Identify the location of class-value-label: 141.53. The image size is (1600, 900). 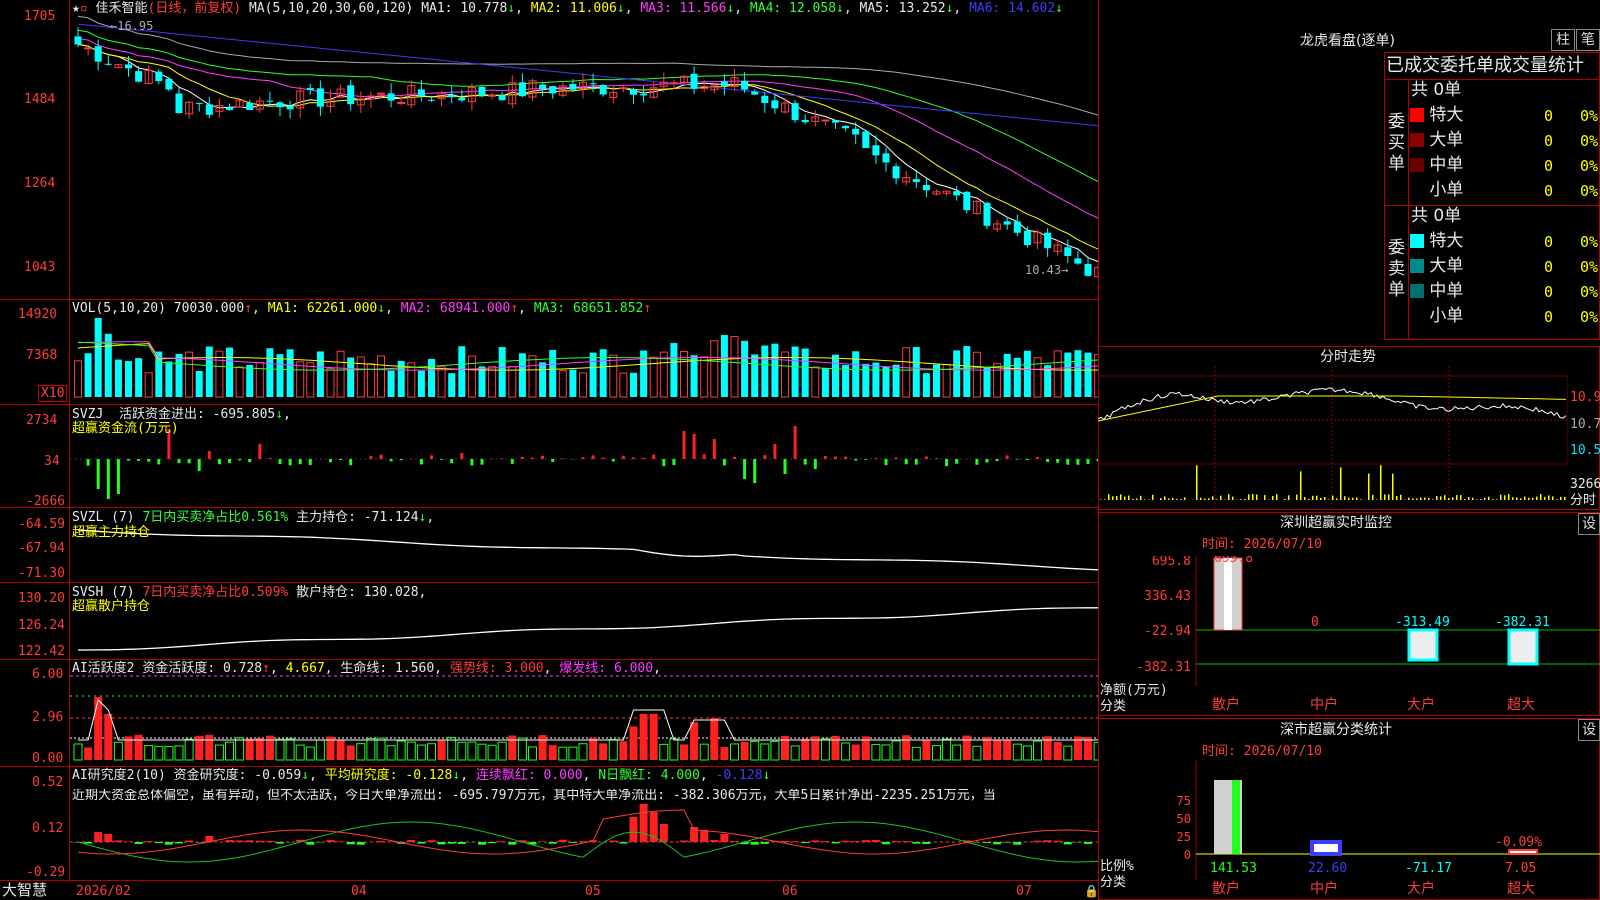
(1233, 868).